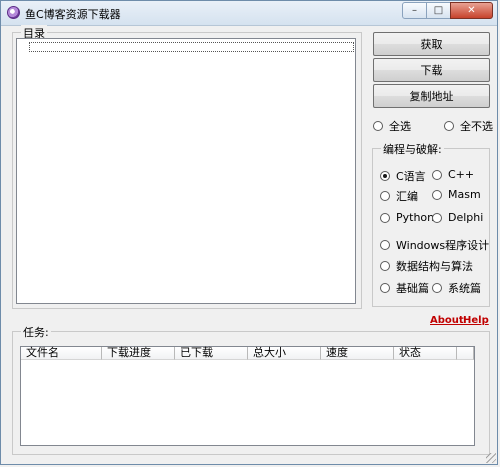 The image size is (500, 467). I want to click on window-controls: – □ ✕, so click(447, 10).